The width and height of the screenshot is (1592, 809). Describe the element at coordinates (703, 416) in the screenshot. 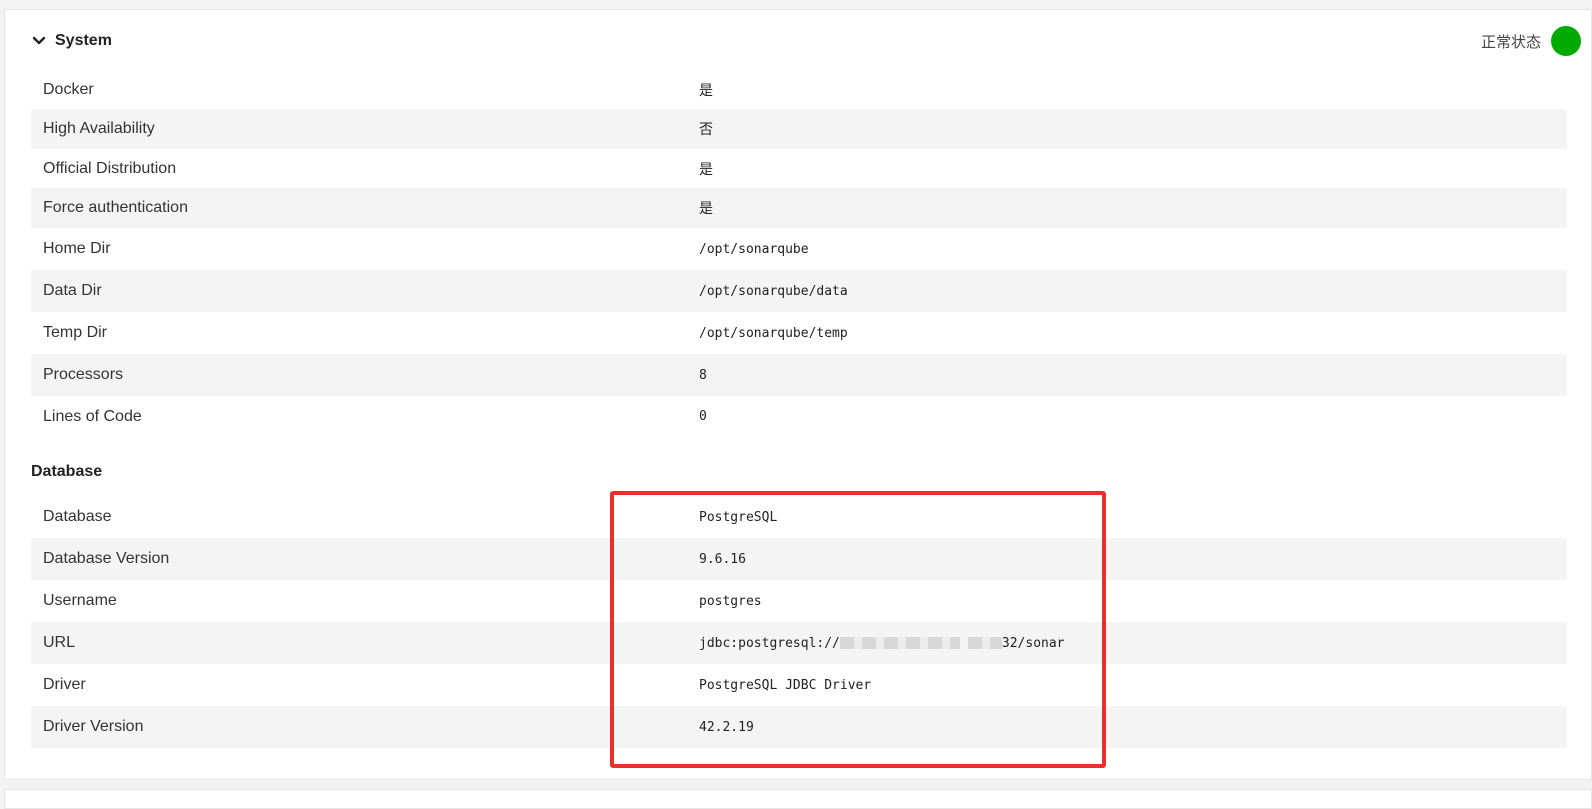

I see `row-value: 0` at that location.